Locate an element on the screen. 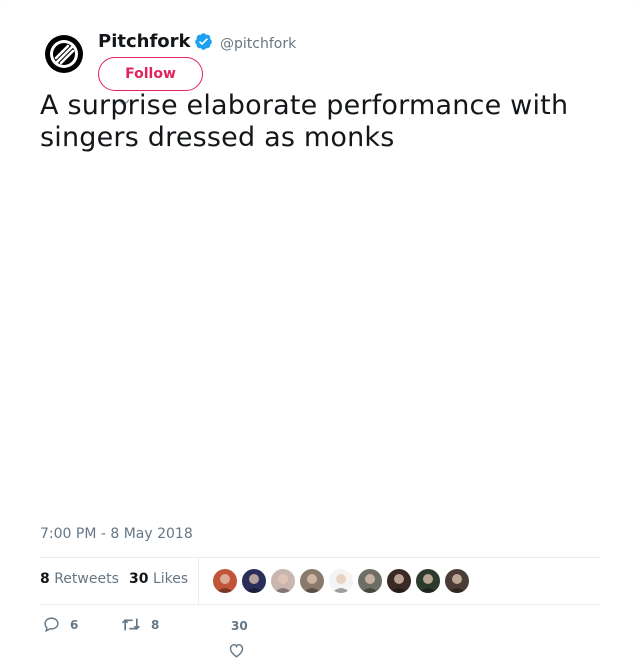  follow-button: Follow is located at coordinates (150, 74).